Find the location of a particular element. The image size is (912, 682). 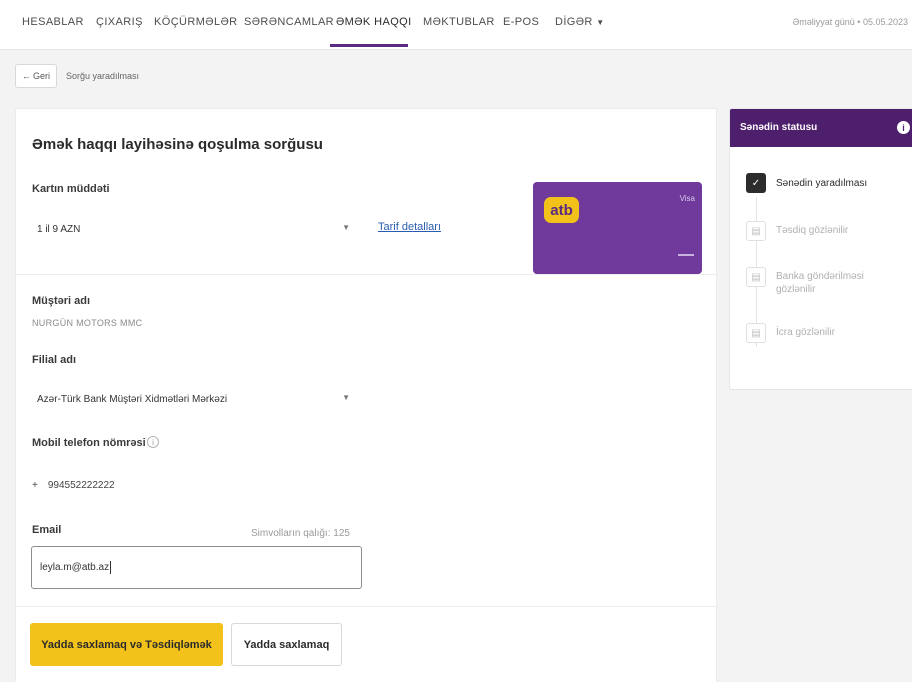

active-tab-indicator is located at coordinates (369, 45).